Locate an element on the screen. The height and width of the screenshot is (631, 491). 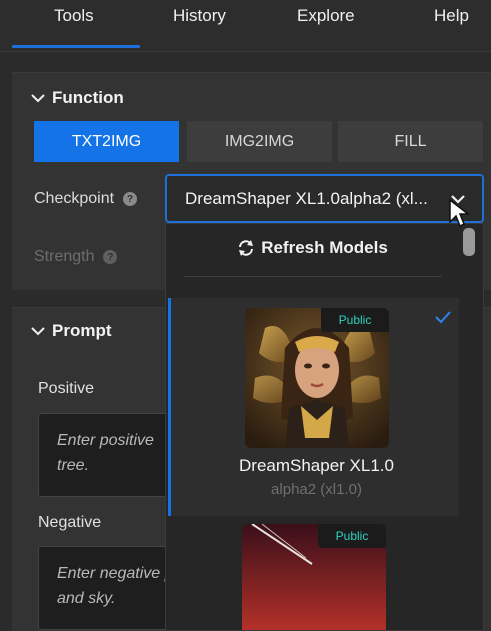
positive-label: Positive is located at coordinates (66, 388).